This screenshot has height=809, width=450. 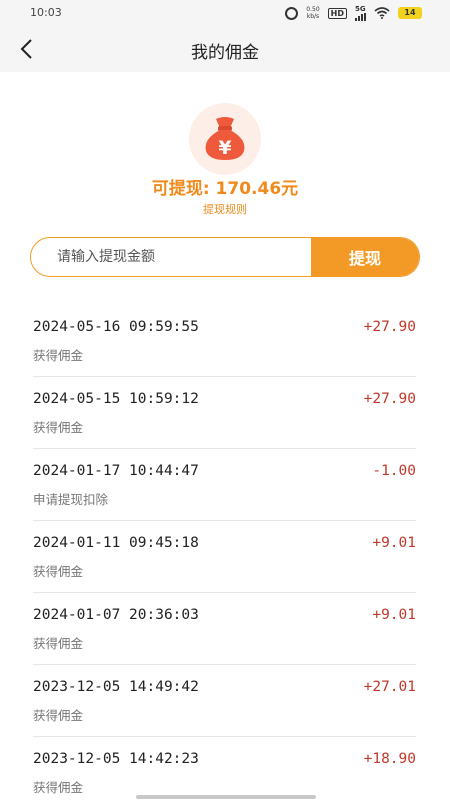 What do you see at coordinates (116, 543) in the screenshot?
I see `record-datetime: 2024-01-11 09:45:18` at bounding box center [116, 543].